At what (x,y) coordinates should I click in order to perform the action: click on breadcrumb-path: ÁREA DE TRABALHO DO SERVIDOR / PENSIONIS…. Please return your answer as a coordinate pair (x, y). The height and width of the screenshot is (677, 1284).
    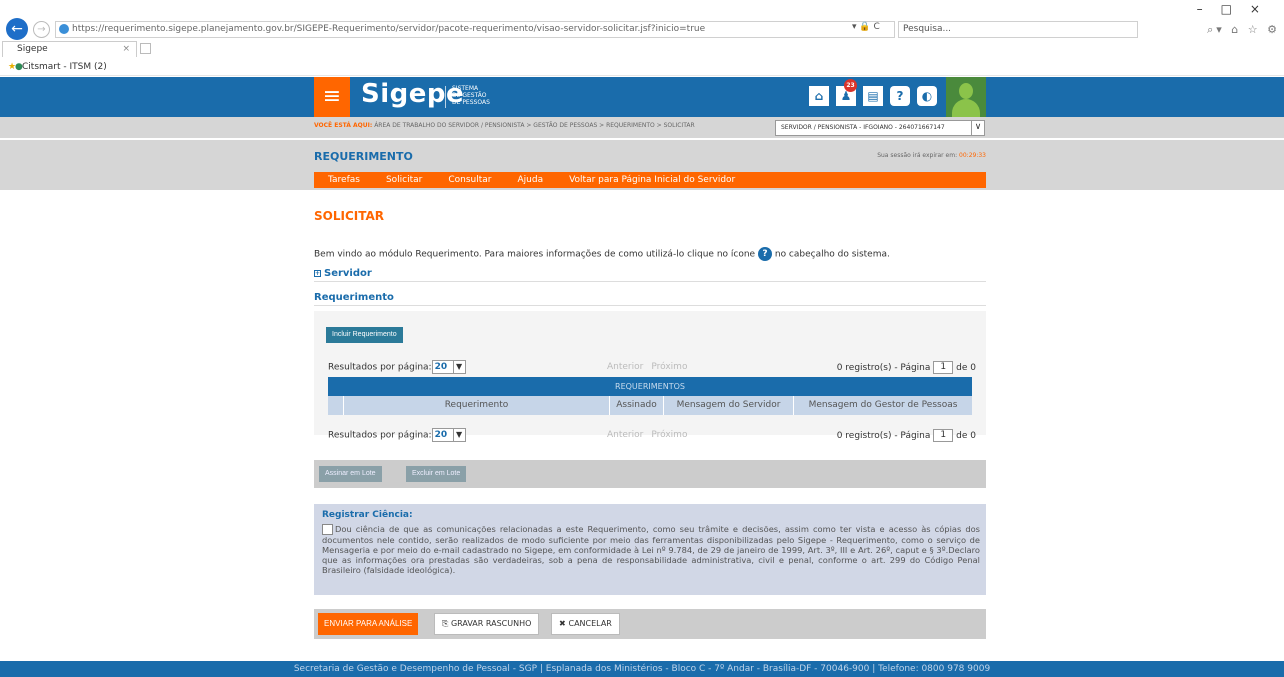
    Looking at the image, I should click on (534, 125).